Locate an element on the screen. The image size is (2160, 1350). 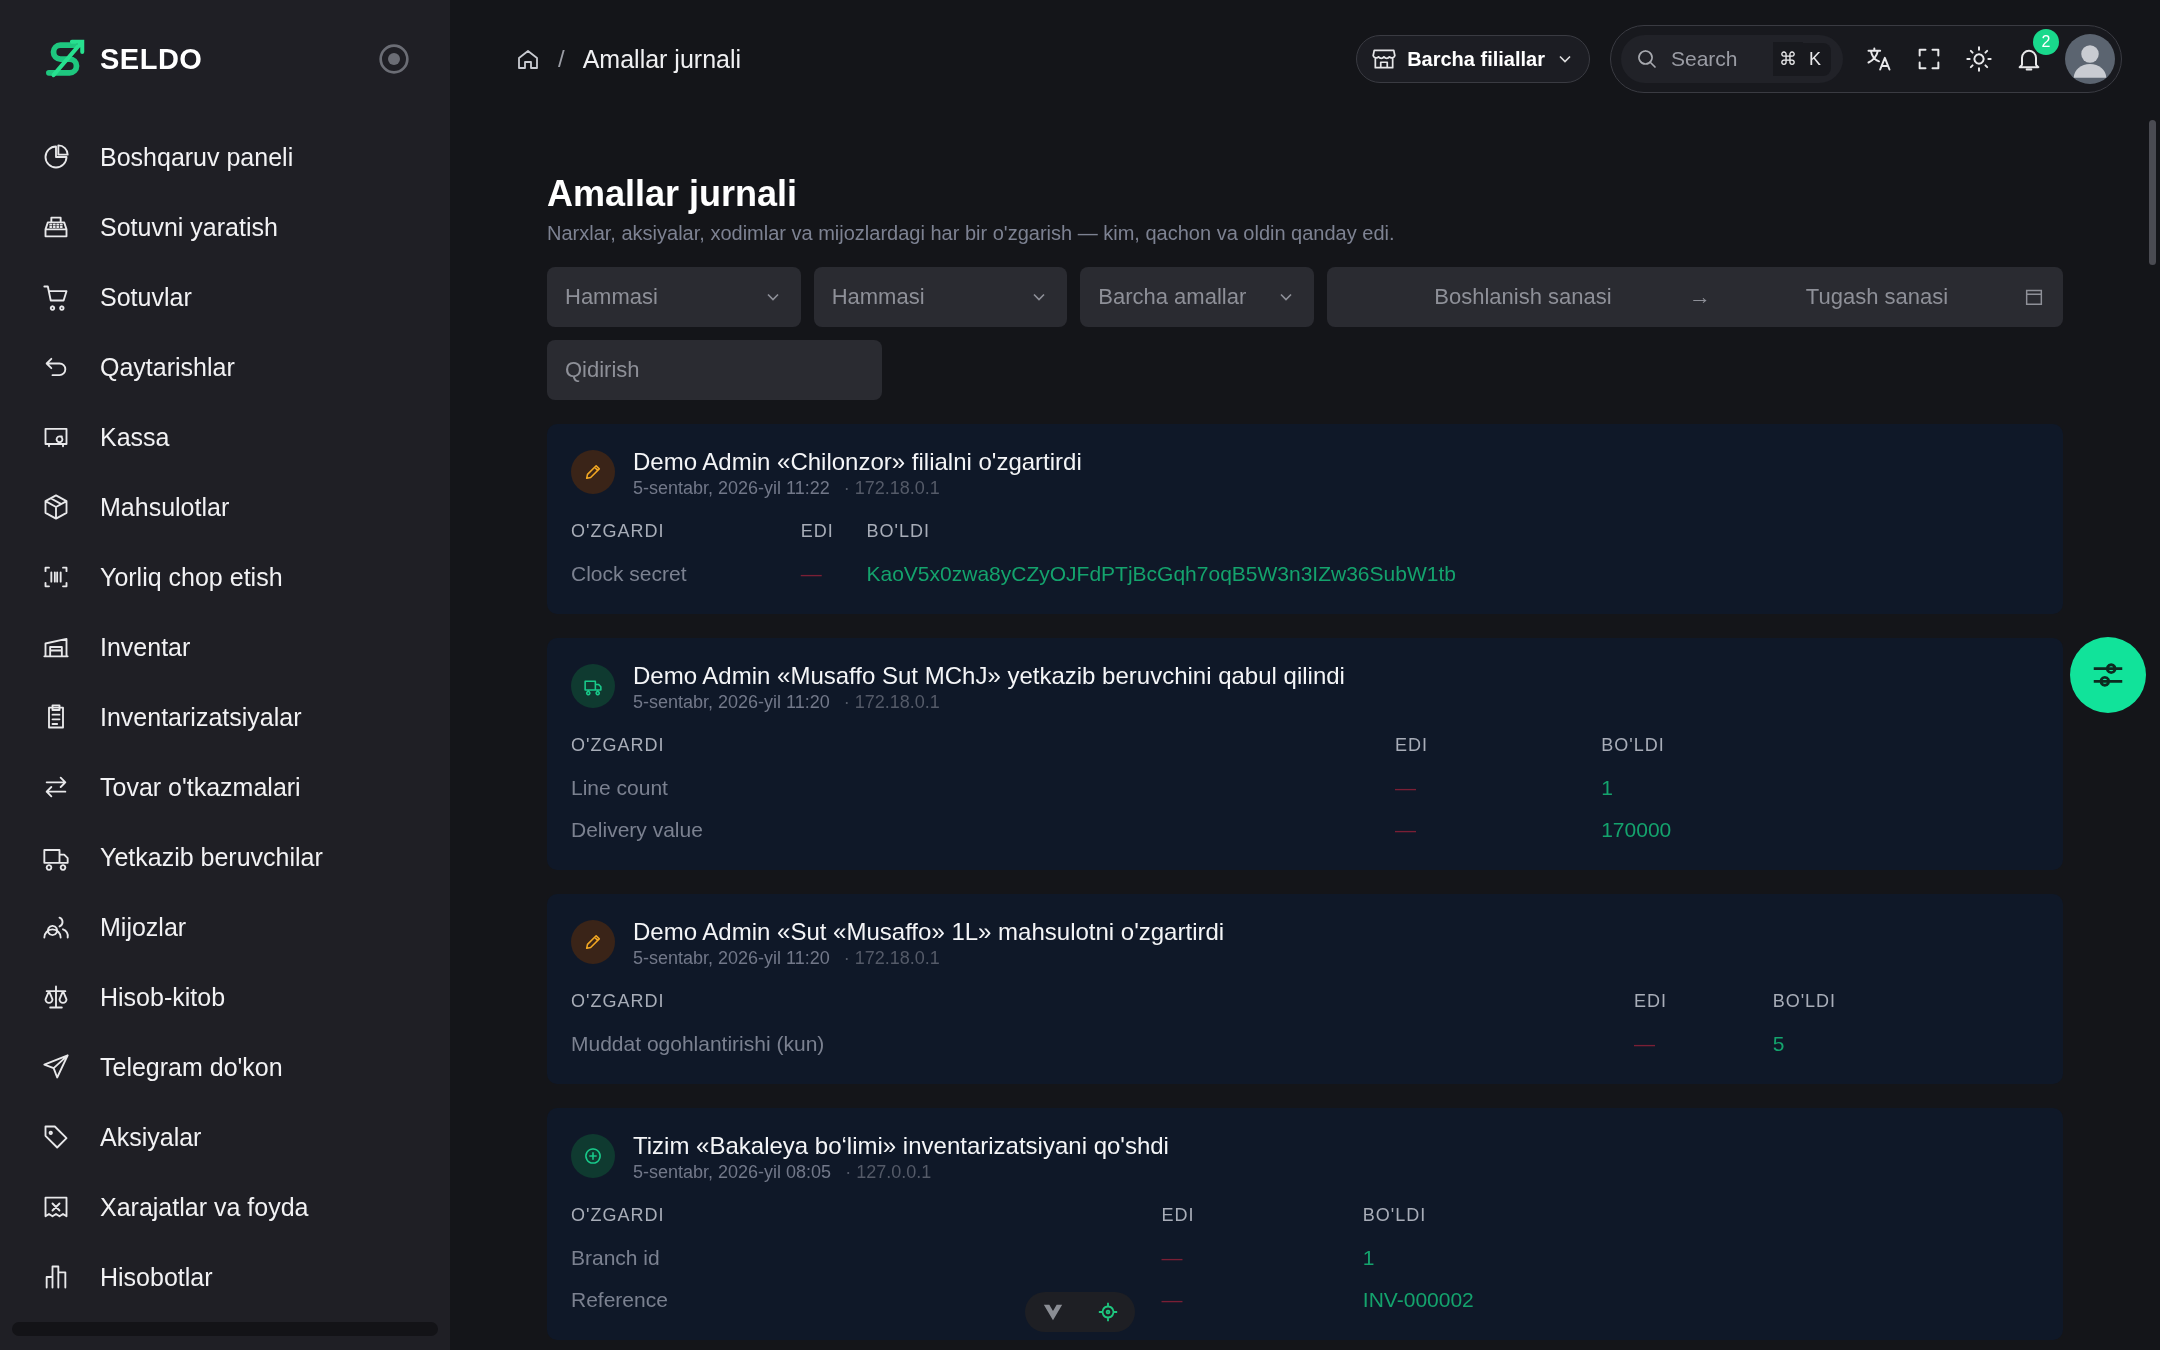
entry-date: 5-sentabr, 2026-yil 11:22 is located at coordinates (731, 488).